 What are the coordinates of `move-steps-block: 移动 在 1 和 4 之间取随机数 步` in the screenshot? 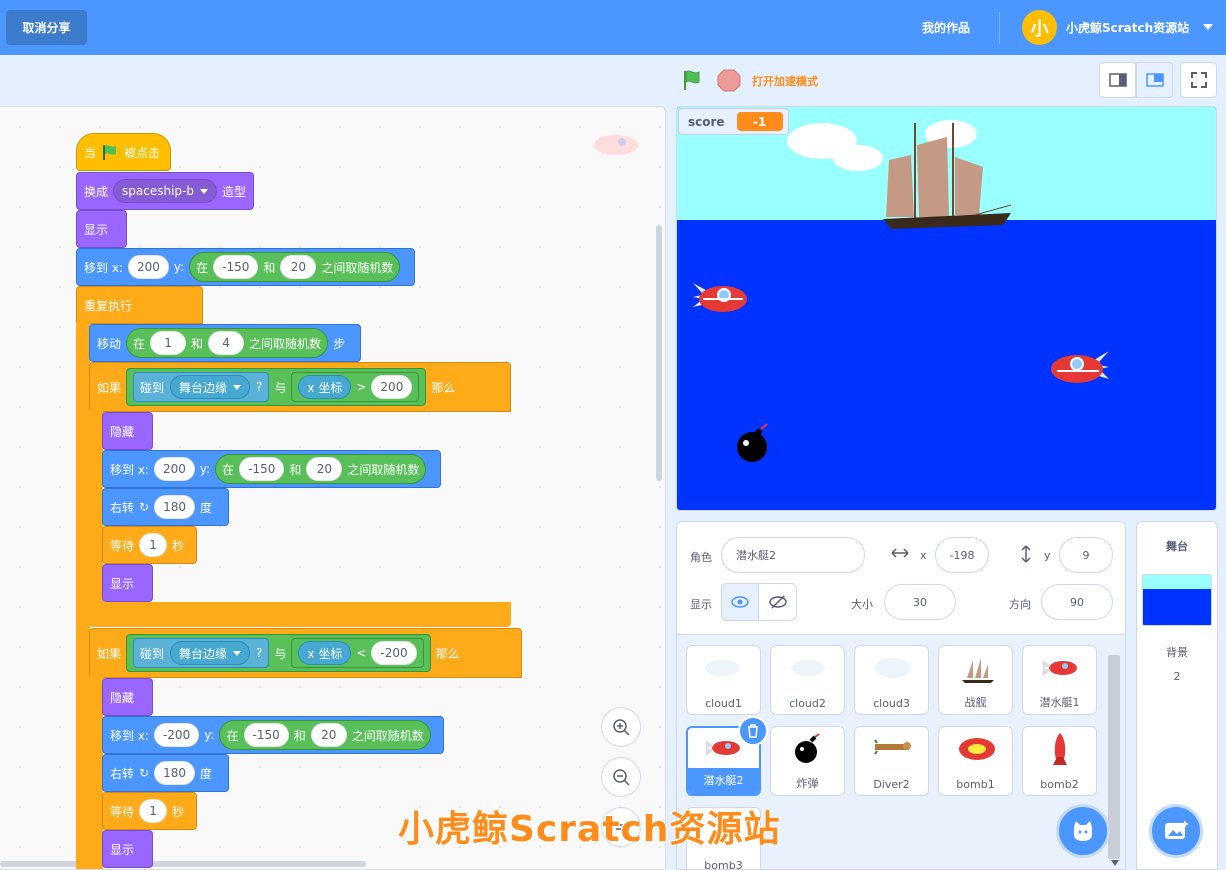 It's located at (225, 343).